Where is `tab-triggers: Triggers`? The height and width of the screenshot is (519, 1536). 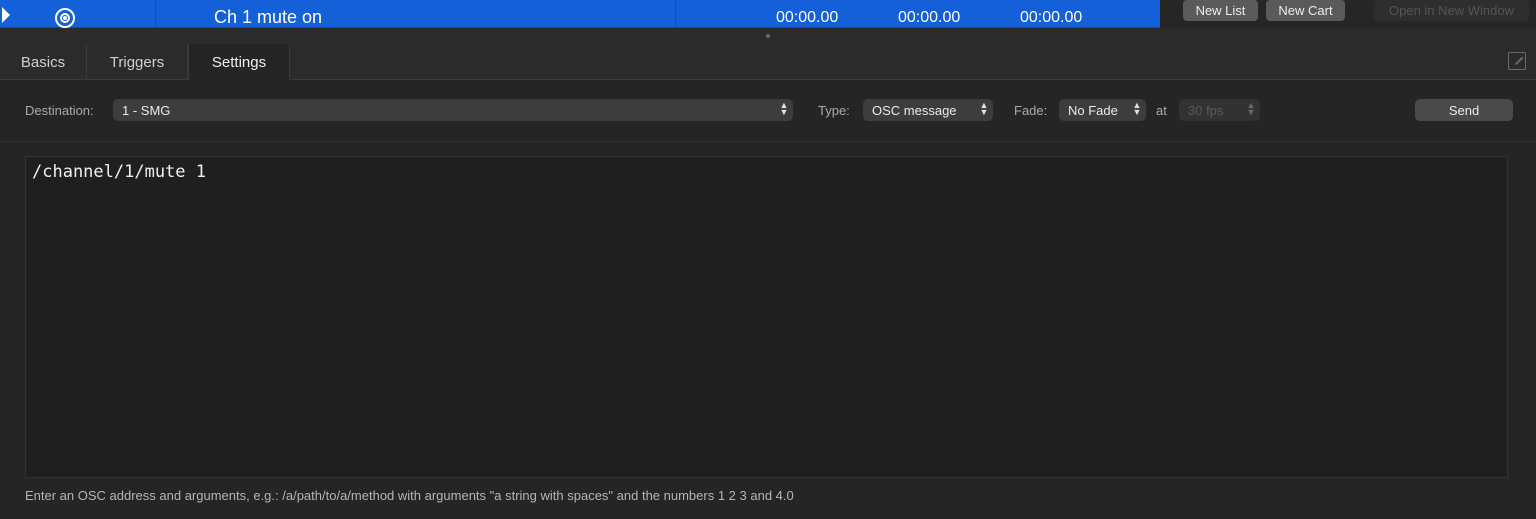 tab-triggers: Triggers is located at coordinates (137, 62).